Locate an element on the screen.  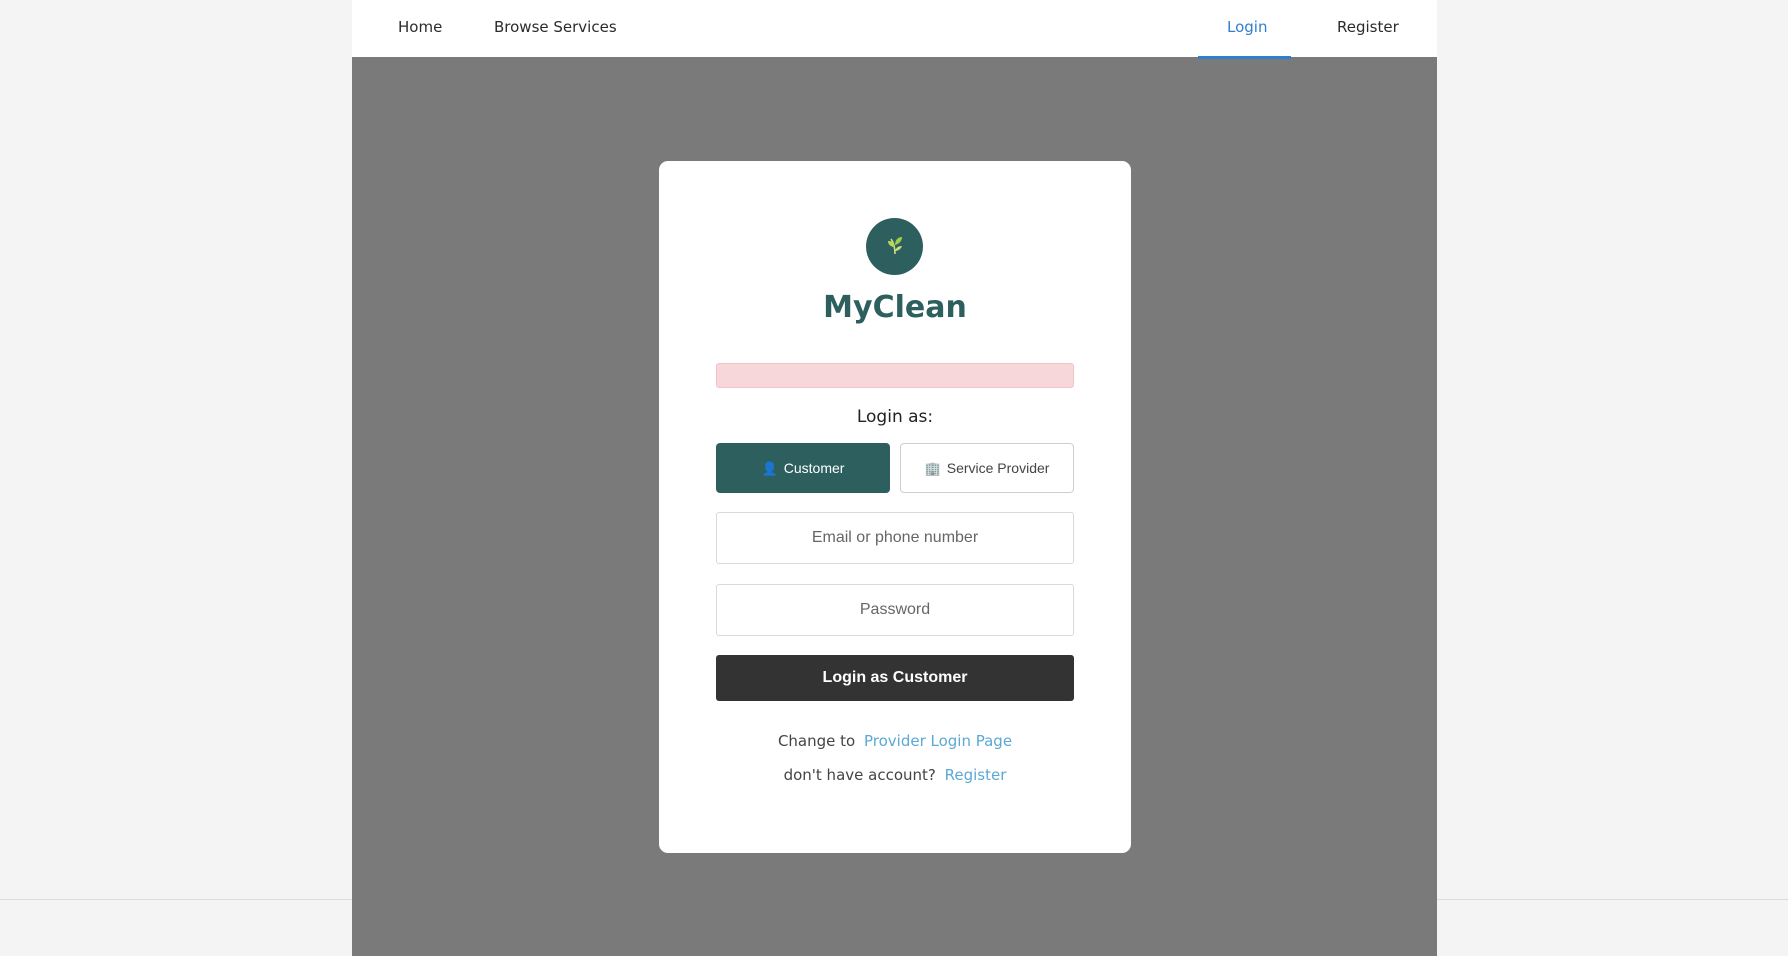
provider-role-button: 🏢 Service Provider is located at coordinates (987, 468).